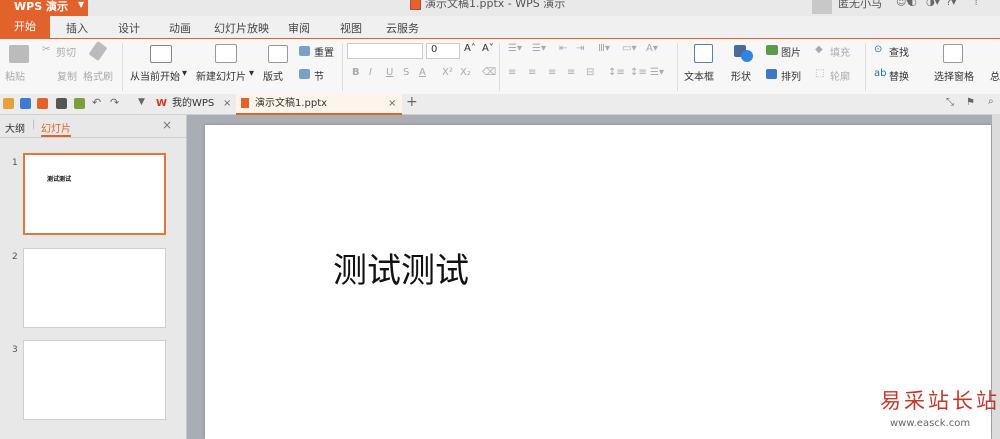 Image resolution: width=1000 pixels, height=439 pixels. I want to click on columns-icon: ☰▾, so click(657, 72).